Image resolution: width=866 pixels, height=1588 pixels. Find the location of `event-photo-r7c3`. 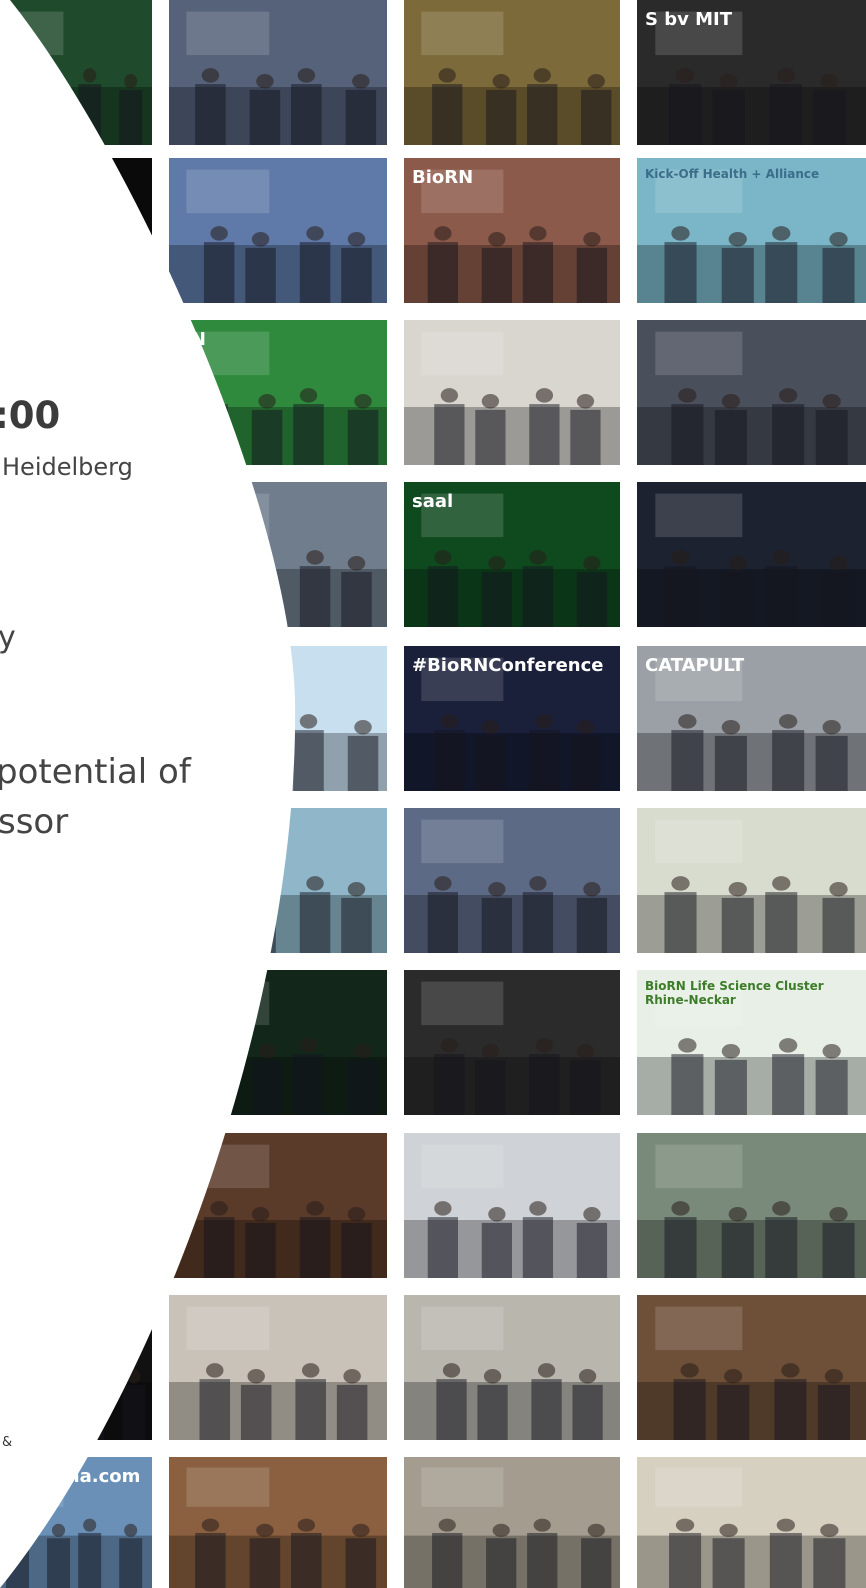

event-photo-r7c3 is located at coordinates (512, 1042).